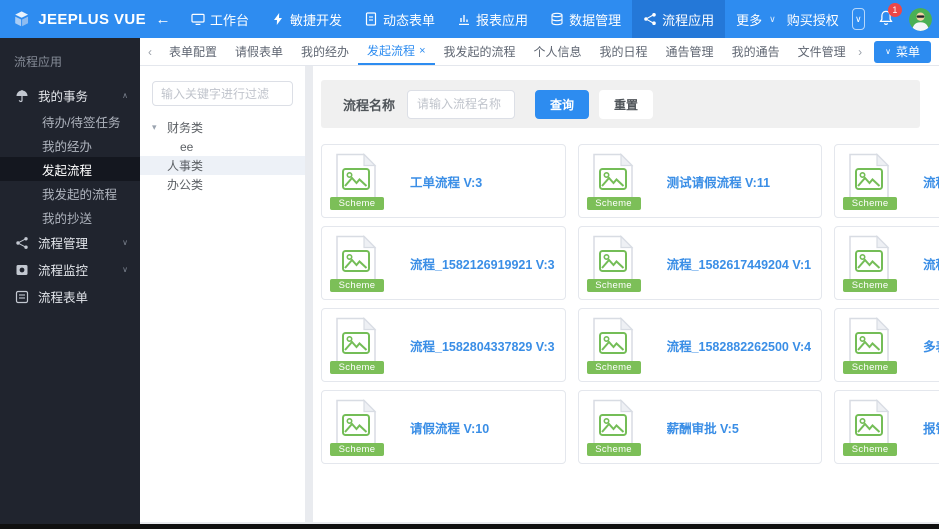 The image size is (939, 529). What do you see at coordinates (22, 269) in the screenshot?
I see `monitor-screen-icon` at bounding box center [22, 269].